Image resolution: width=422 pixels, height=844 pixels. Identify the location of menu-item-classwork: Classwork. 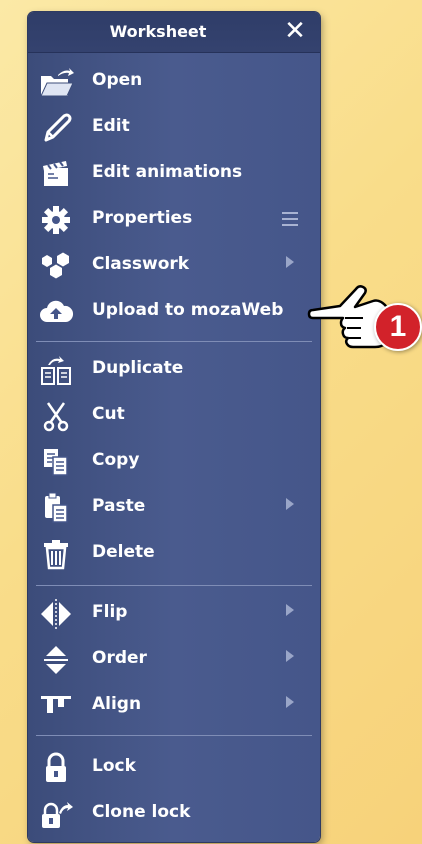
(174, 266).